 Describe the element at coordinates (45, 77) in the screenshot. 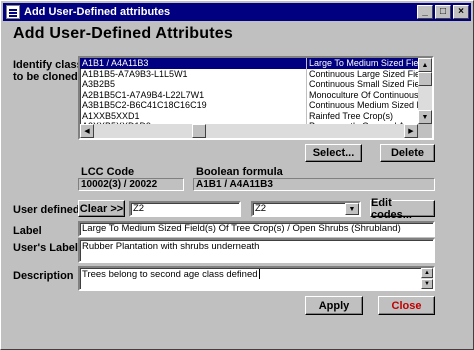

I see `identify-class-label-line2: to be cloned` at that location.